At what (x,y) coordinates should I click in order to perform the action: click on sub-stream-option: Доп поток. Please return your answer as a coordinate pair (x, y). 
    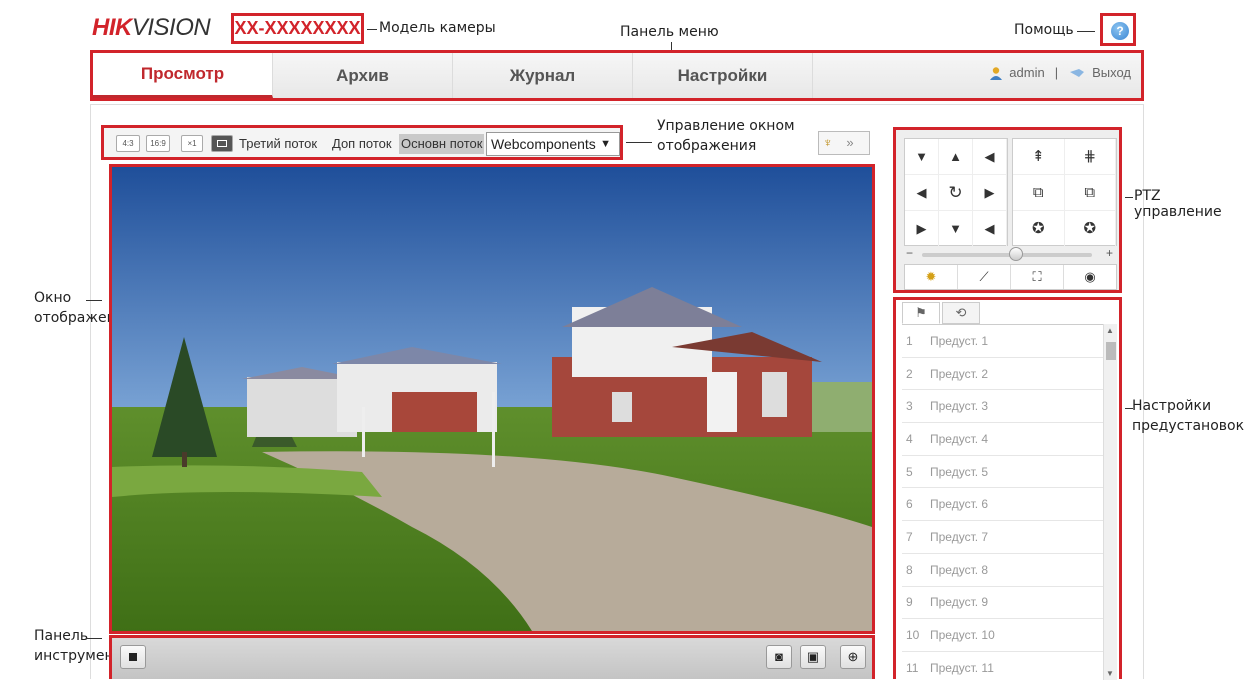
    Looking at the image, I should click on (362, 144).